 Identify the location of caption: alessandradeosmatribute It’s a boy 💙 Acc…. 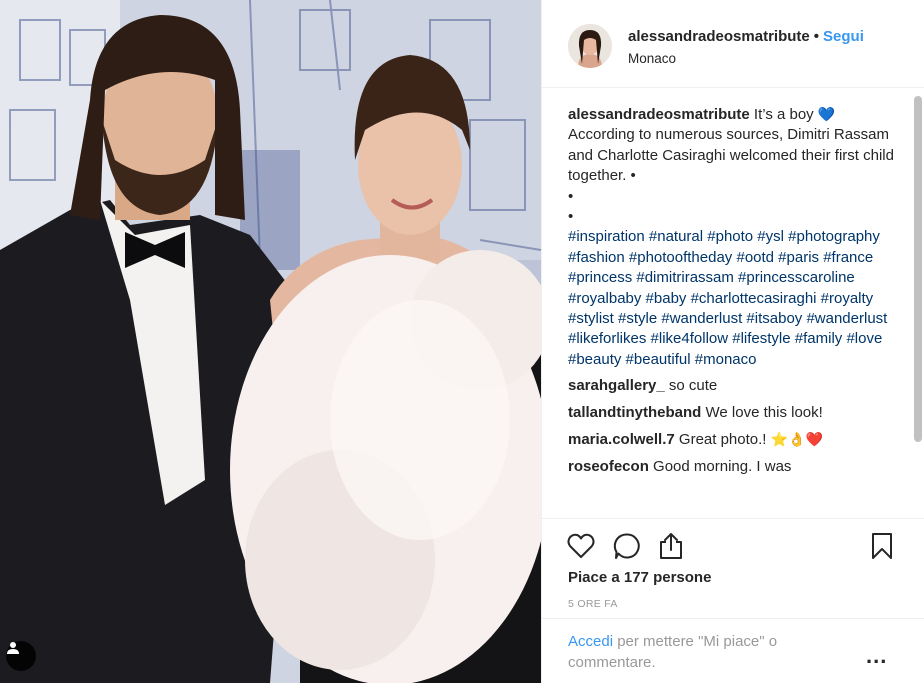
(736, 237).